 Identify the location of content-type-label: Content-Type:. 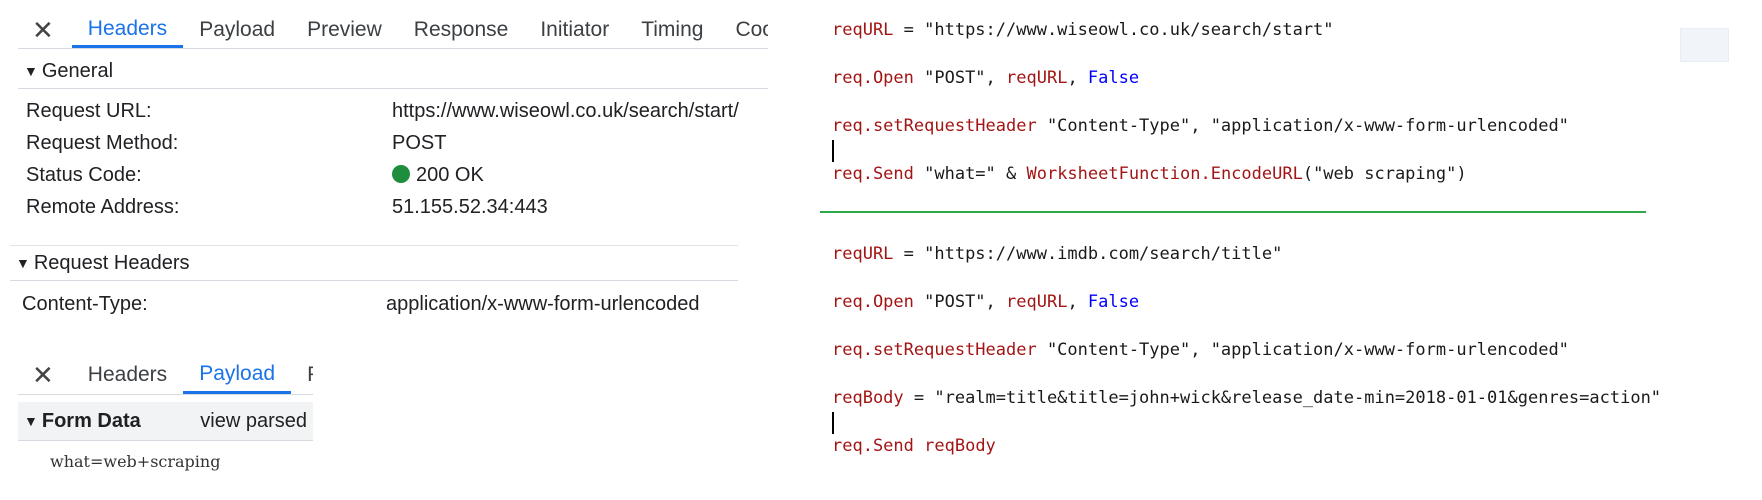
(85, 304).